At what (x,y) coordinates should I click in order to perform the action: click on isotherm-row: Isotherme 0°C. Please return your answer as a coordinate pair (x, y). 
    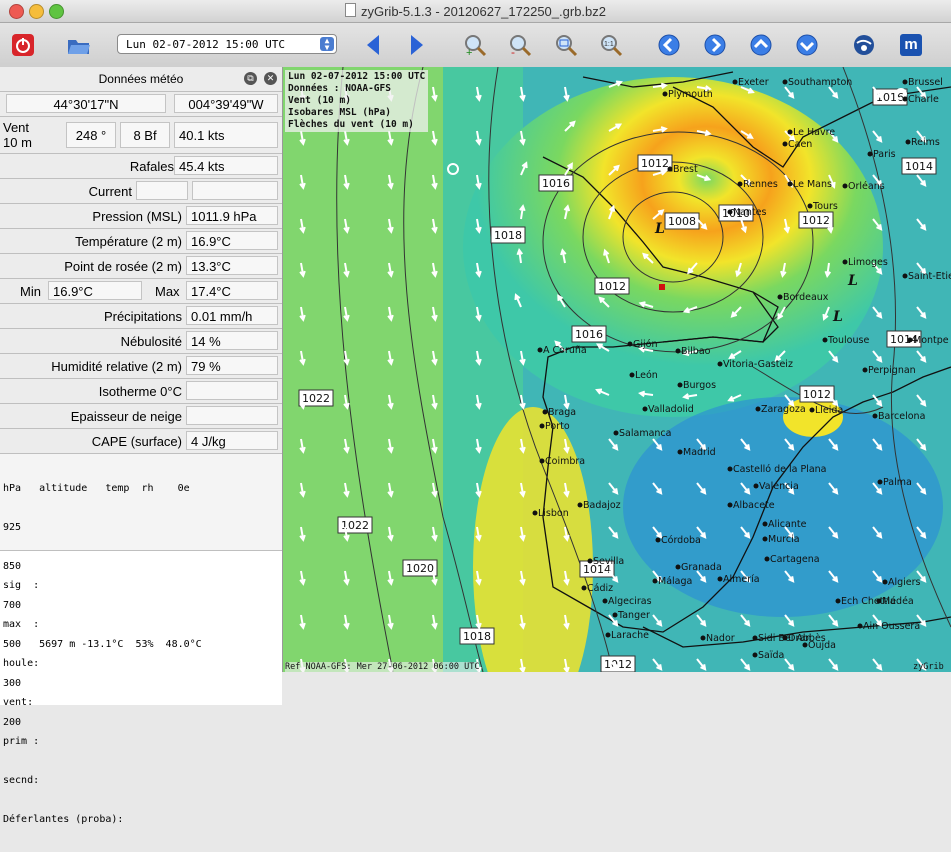
    Looking at the image, I should click on (141, 390).